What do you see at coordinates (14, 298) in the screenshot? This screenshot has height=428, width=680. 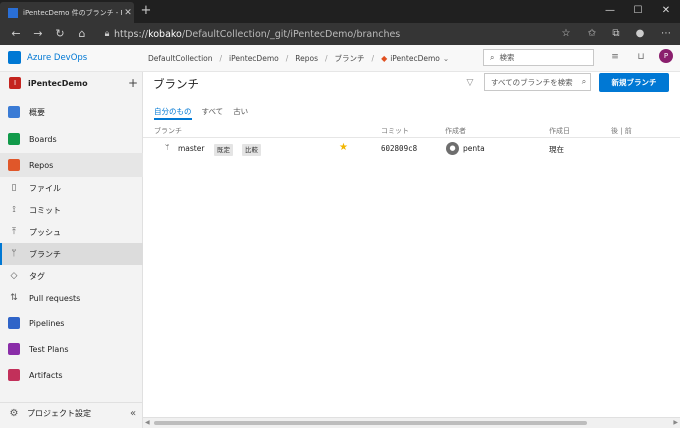 I see `pull-request-icon: ⇅` at bounding box center [14, 298].